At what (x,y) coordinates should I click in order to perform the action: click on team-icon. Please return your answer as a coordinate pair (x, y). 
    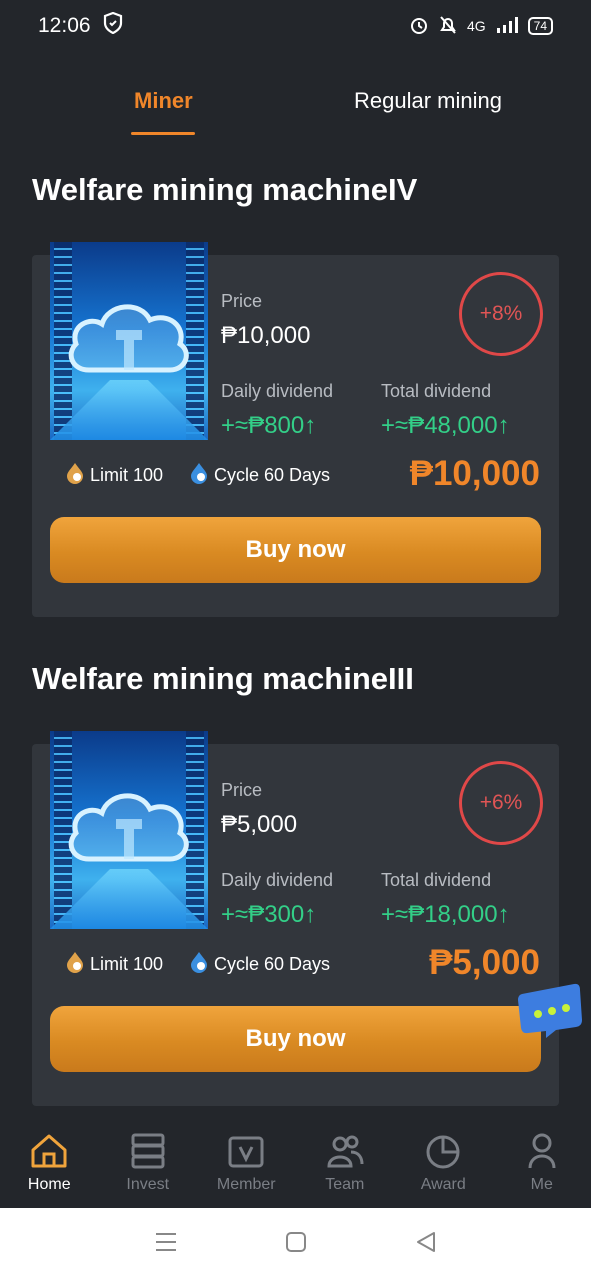
    Looking at the image, I should click on (345, 1151).